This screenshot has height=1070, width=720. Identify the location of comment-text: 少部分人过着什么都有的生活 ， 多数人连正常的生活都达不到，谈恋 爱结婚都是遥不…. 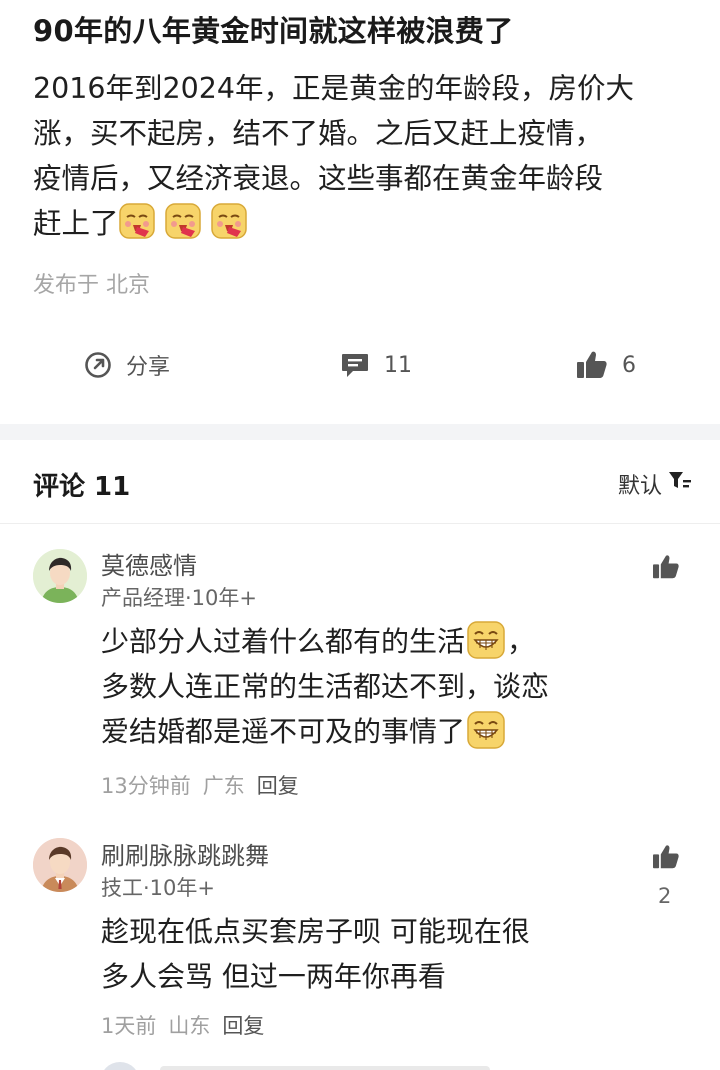
(371, 686).